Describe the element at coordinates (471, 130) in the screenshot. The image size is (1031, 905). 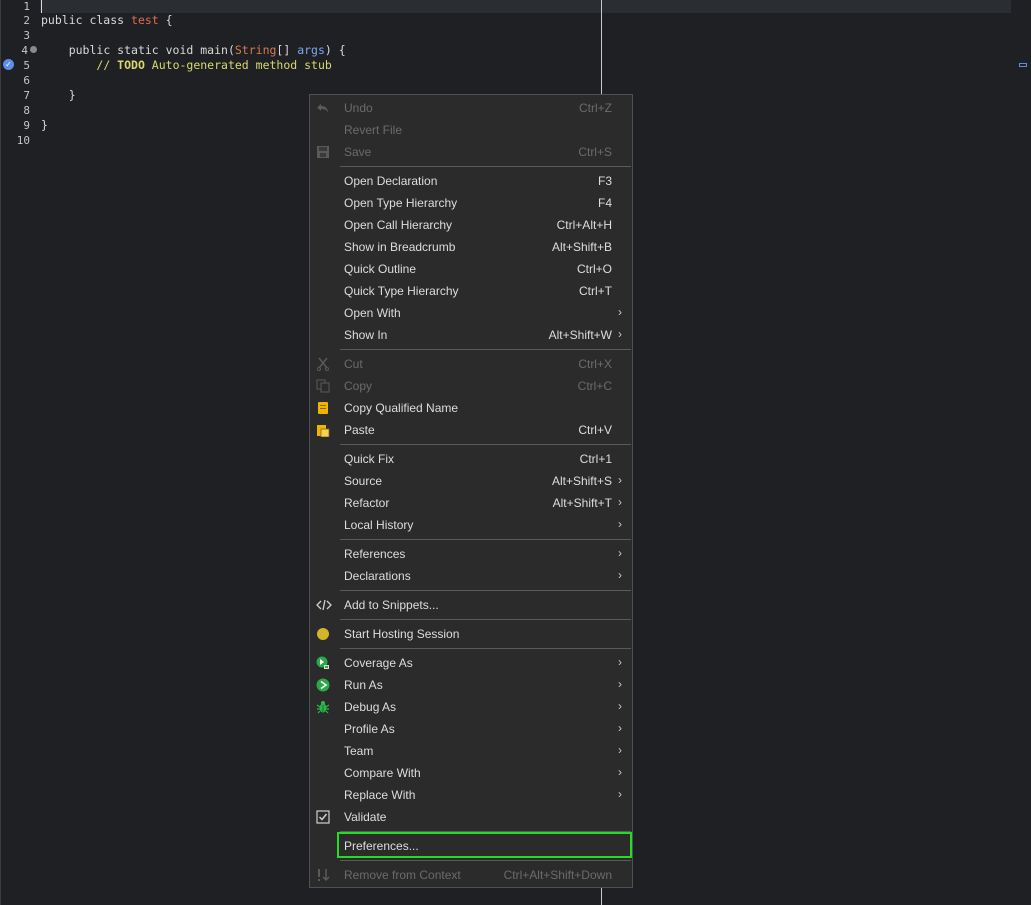
I see `menu-item-revert-file: Revert File` at that location.